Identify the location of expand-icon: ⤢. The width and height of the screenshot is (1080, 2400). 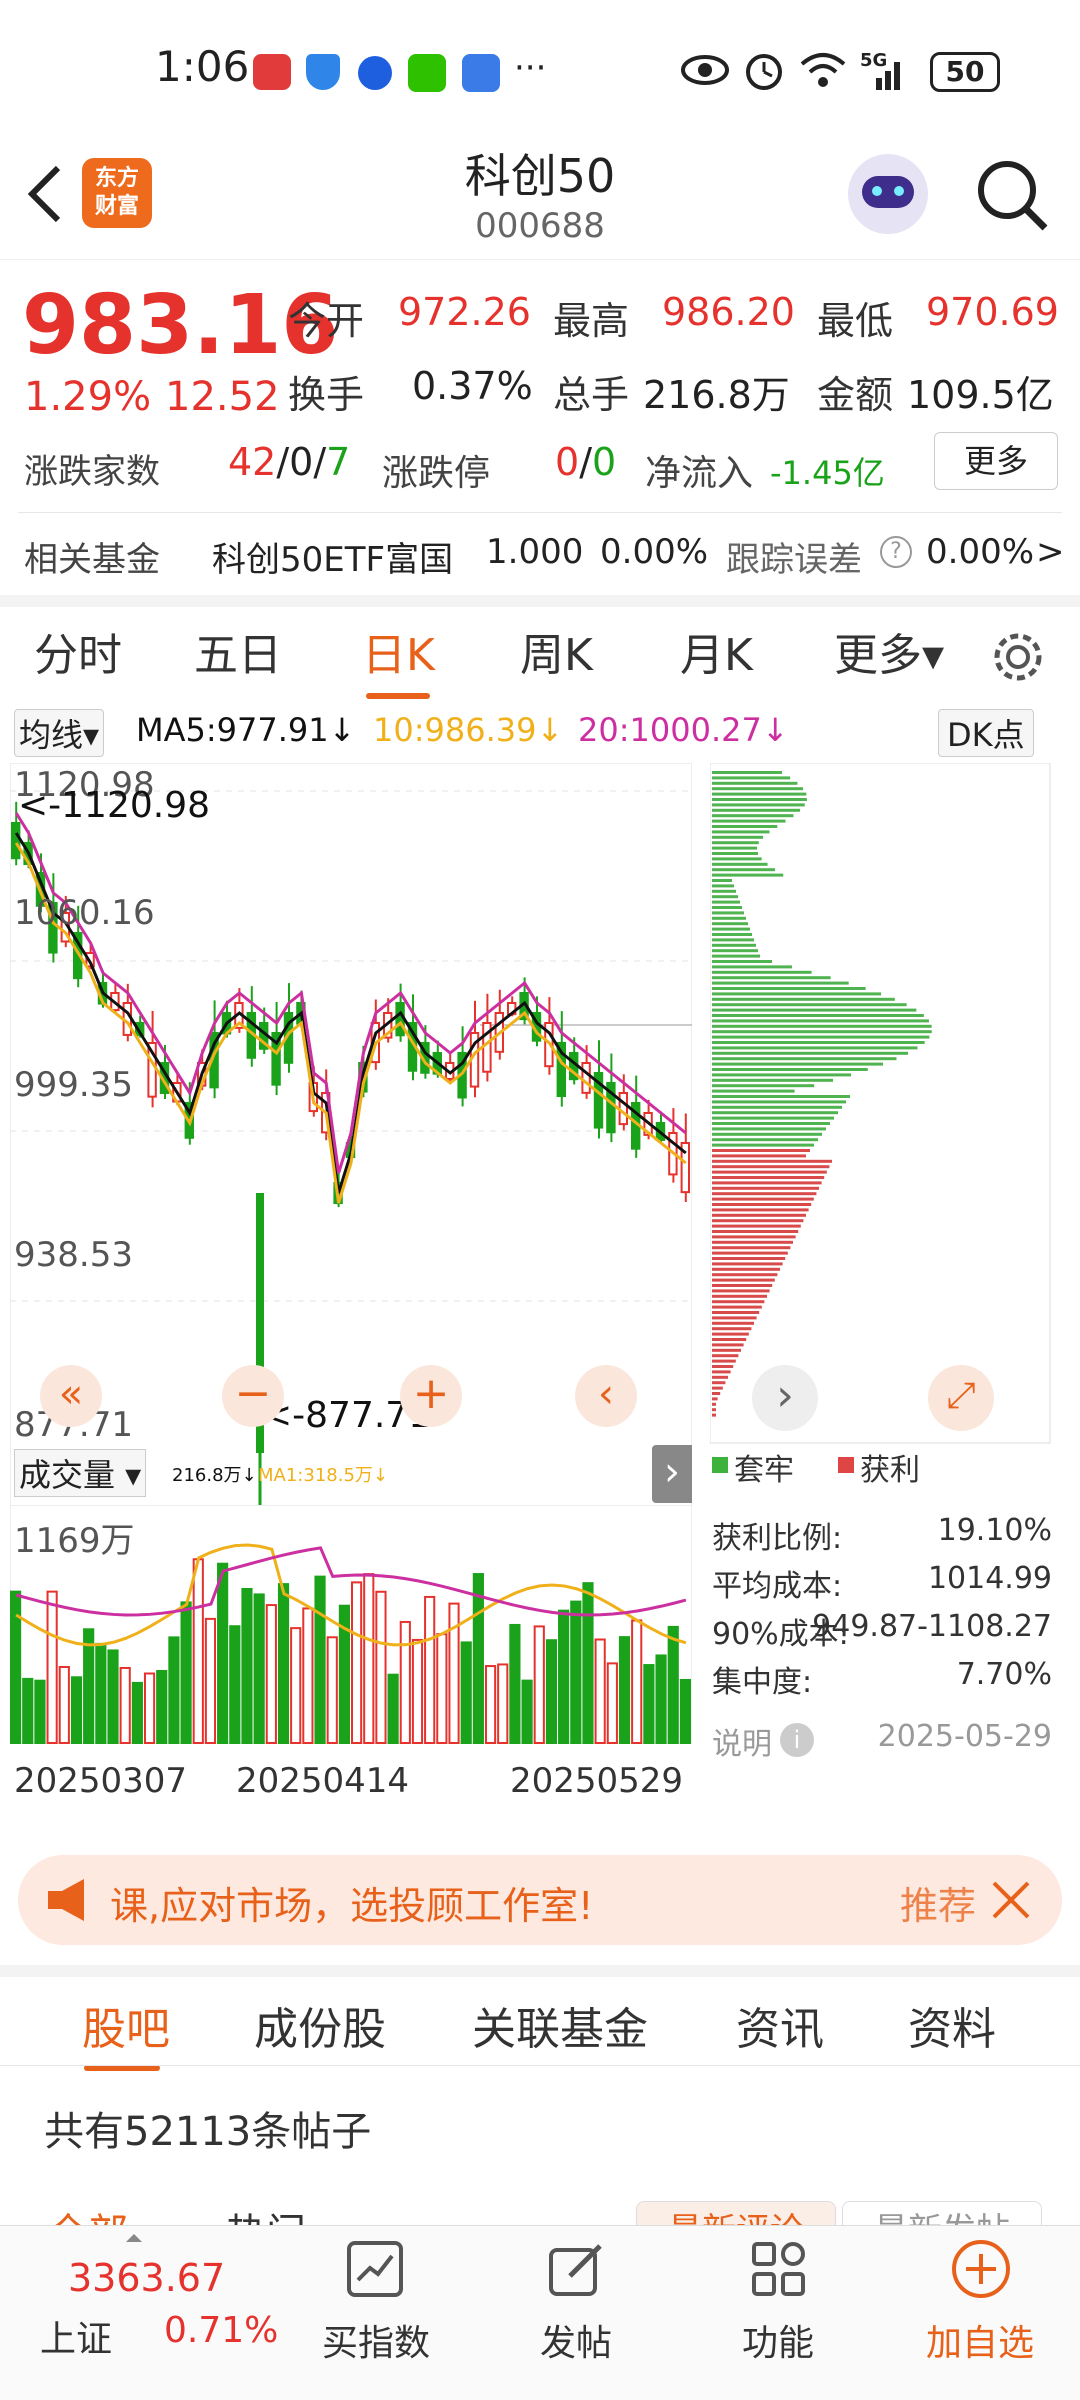
(961, 1398).